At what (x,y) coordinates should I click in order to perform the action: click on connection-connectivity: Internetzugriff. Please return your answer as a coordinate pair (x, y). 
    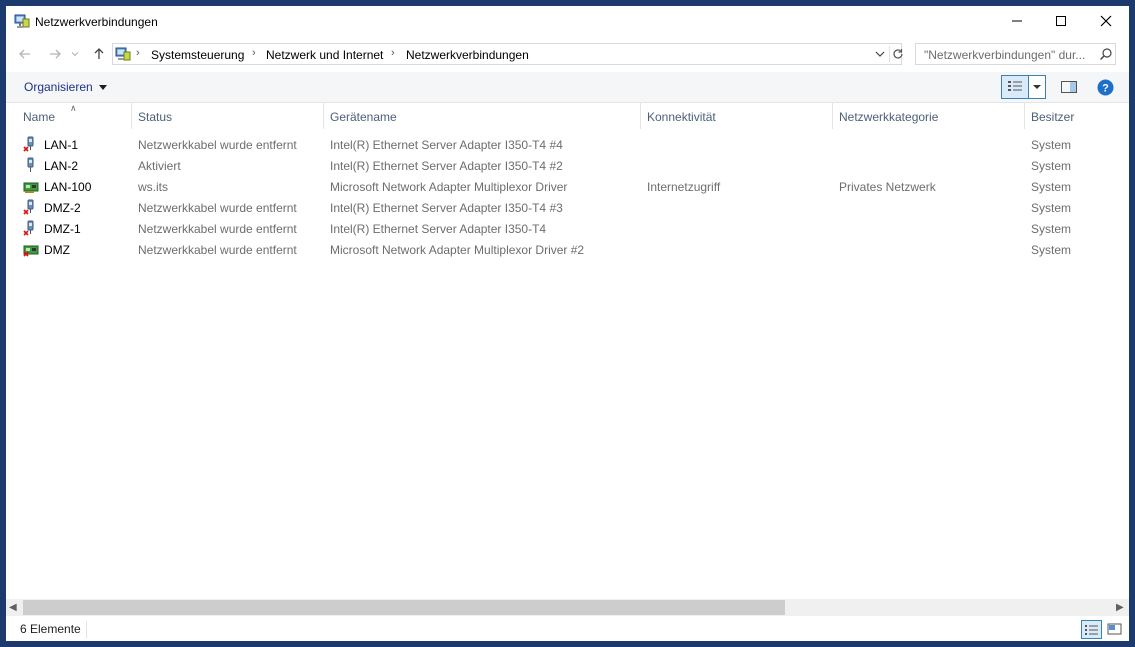
    Looking at the image, I should click on (684, 187).